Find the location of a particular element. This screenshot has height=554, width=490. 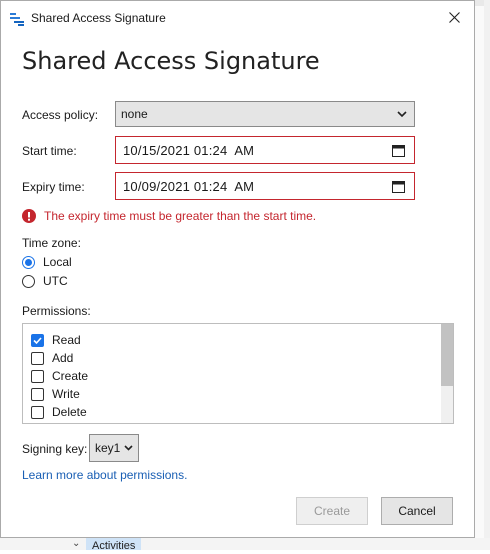

permission-create: Create is located at coordinates (59, 376).